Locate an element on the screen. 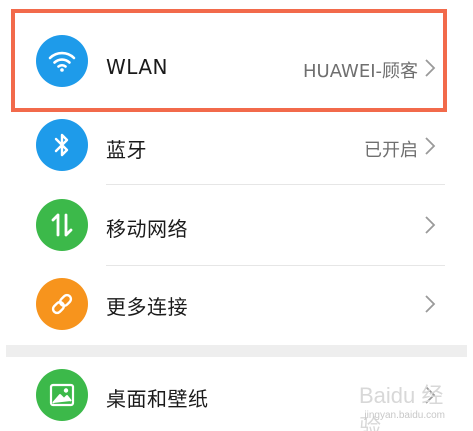 This screenshot has width=473, height=431. settings-item-label: 桌面和壁纸 is located at coordinates (157, 399).